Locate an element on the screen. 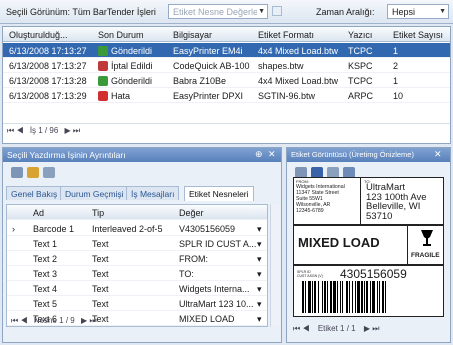 Image resolution: width=453 pixels, height=345 pixels. cell-computer: EasyPrinter EM4i is located at coordinates (208, 51).